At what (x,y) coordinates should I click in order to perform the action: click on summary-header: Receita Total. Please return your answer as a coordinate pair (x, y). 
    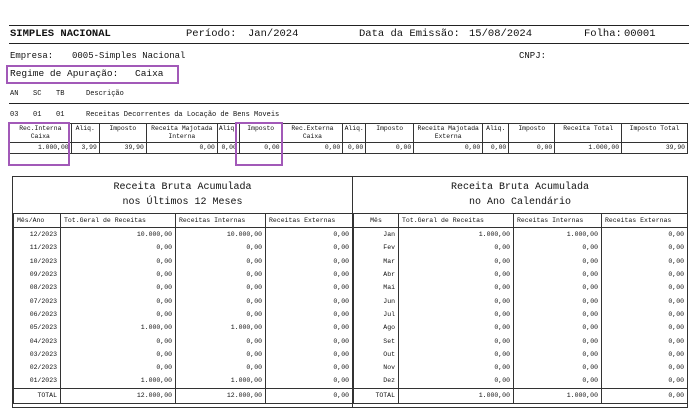
    Looking at the image, I should click on (588, 133).